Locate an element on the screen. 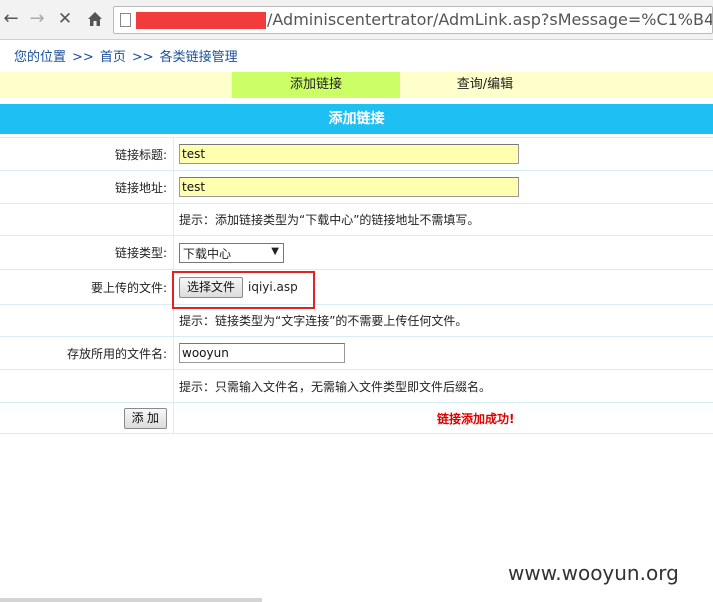 The height and width of the screenshot is (602, 713). tab-add-link: 添加链接 is located at coordinates (316, 85).